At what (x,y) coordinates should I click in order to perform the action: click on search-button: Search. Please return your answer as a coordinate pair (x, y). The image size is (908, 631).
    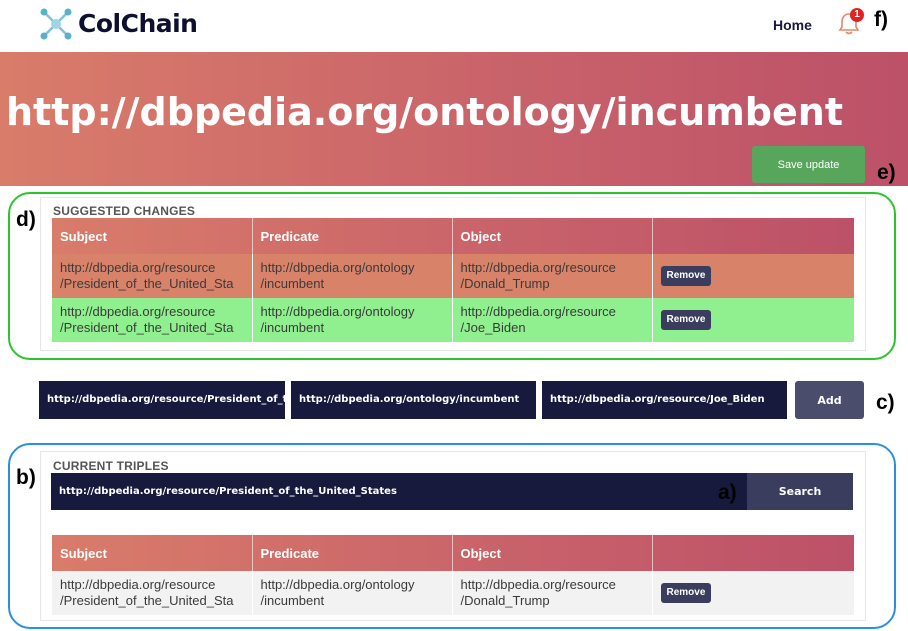
    Looking at the image, I should click on (800, 491).